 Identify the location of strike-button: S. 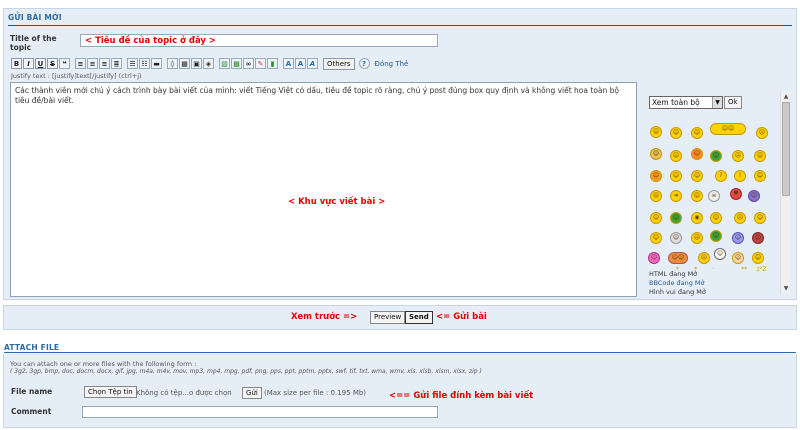
(52, 63).